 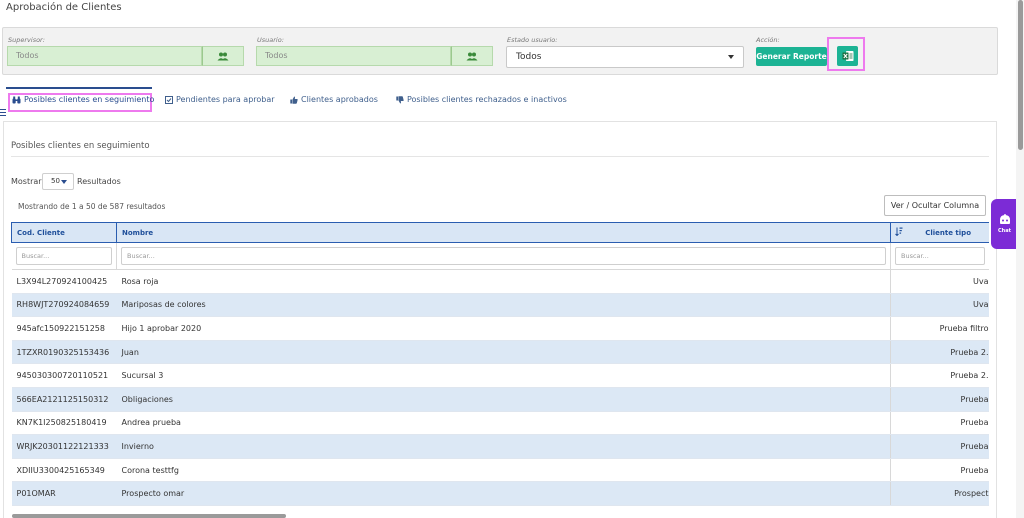 I want to click on table-row: 945030300720110521 Sucursal 3 Prueba 2., so click(x=500, y=375).